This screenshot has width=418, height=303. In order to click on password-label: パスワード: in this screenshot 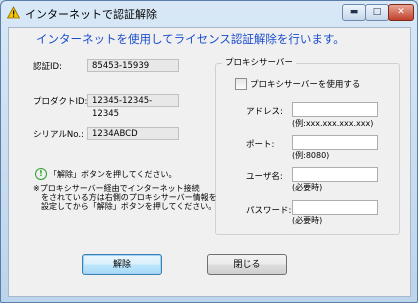, I will do `click(269, 211)`.